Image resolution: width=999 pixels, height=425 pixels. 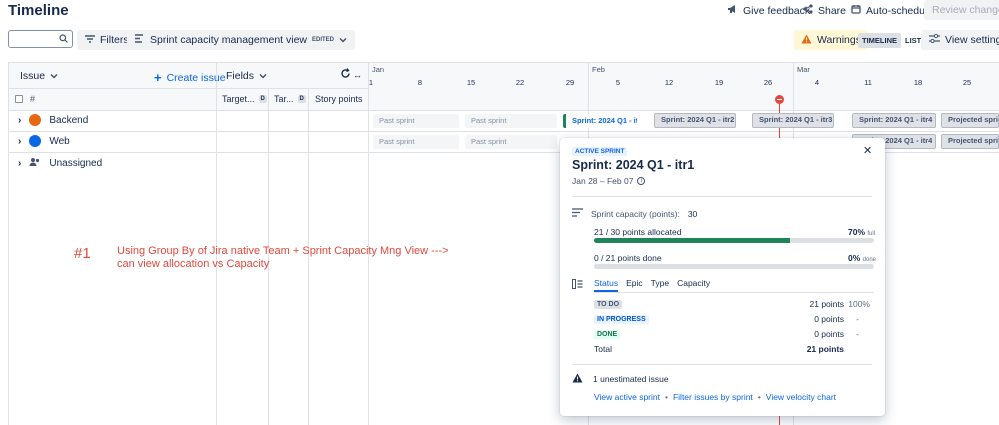 What do you see at coordinates (829, 334) in the screenshot?
I see `status-points: 0 points` at bounding box center [829, 334].